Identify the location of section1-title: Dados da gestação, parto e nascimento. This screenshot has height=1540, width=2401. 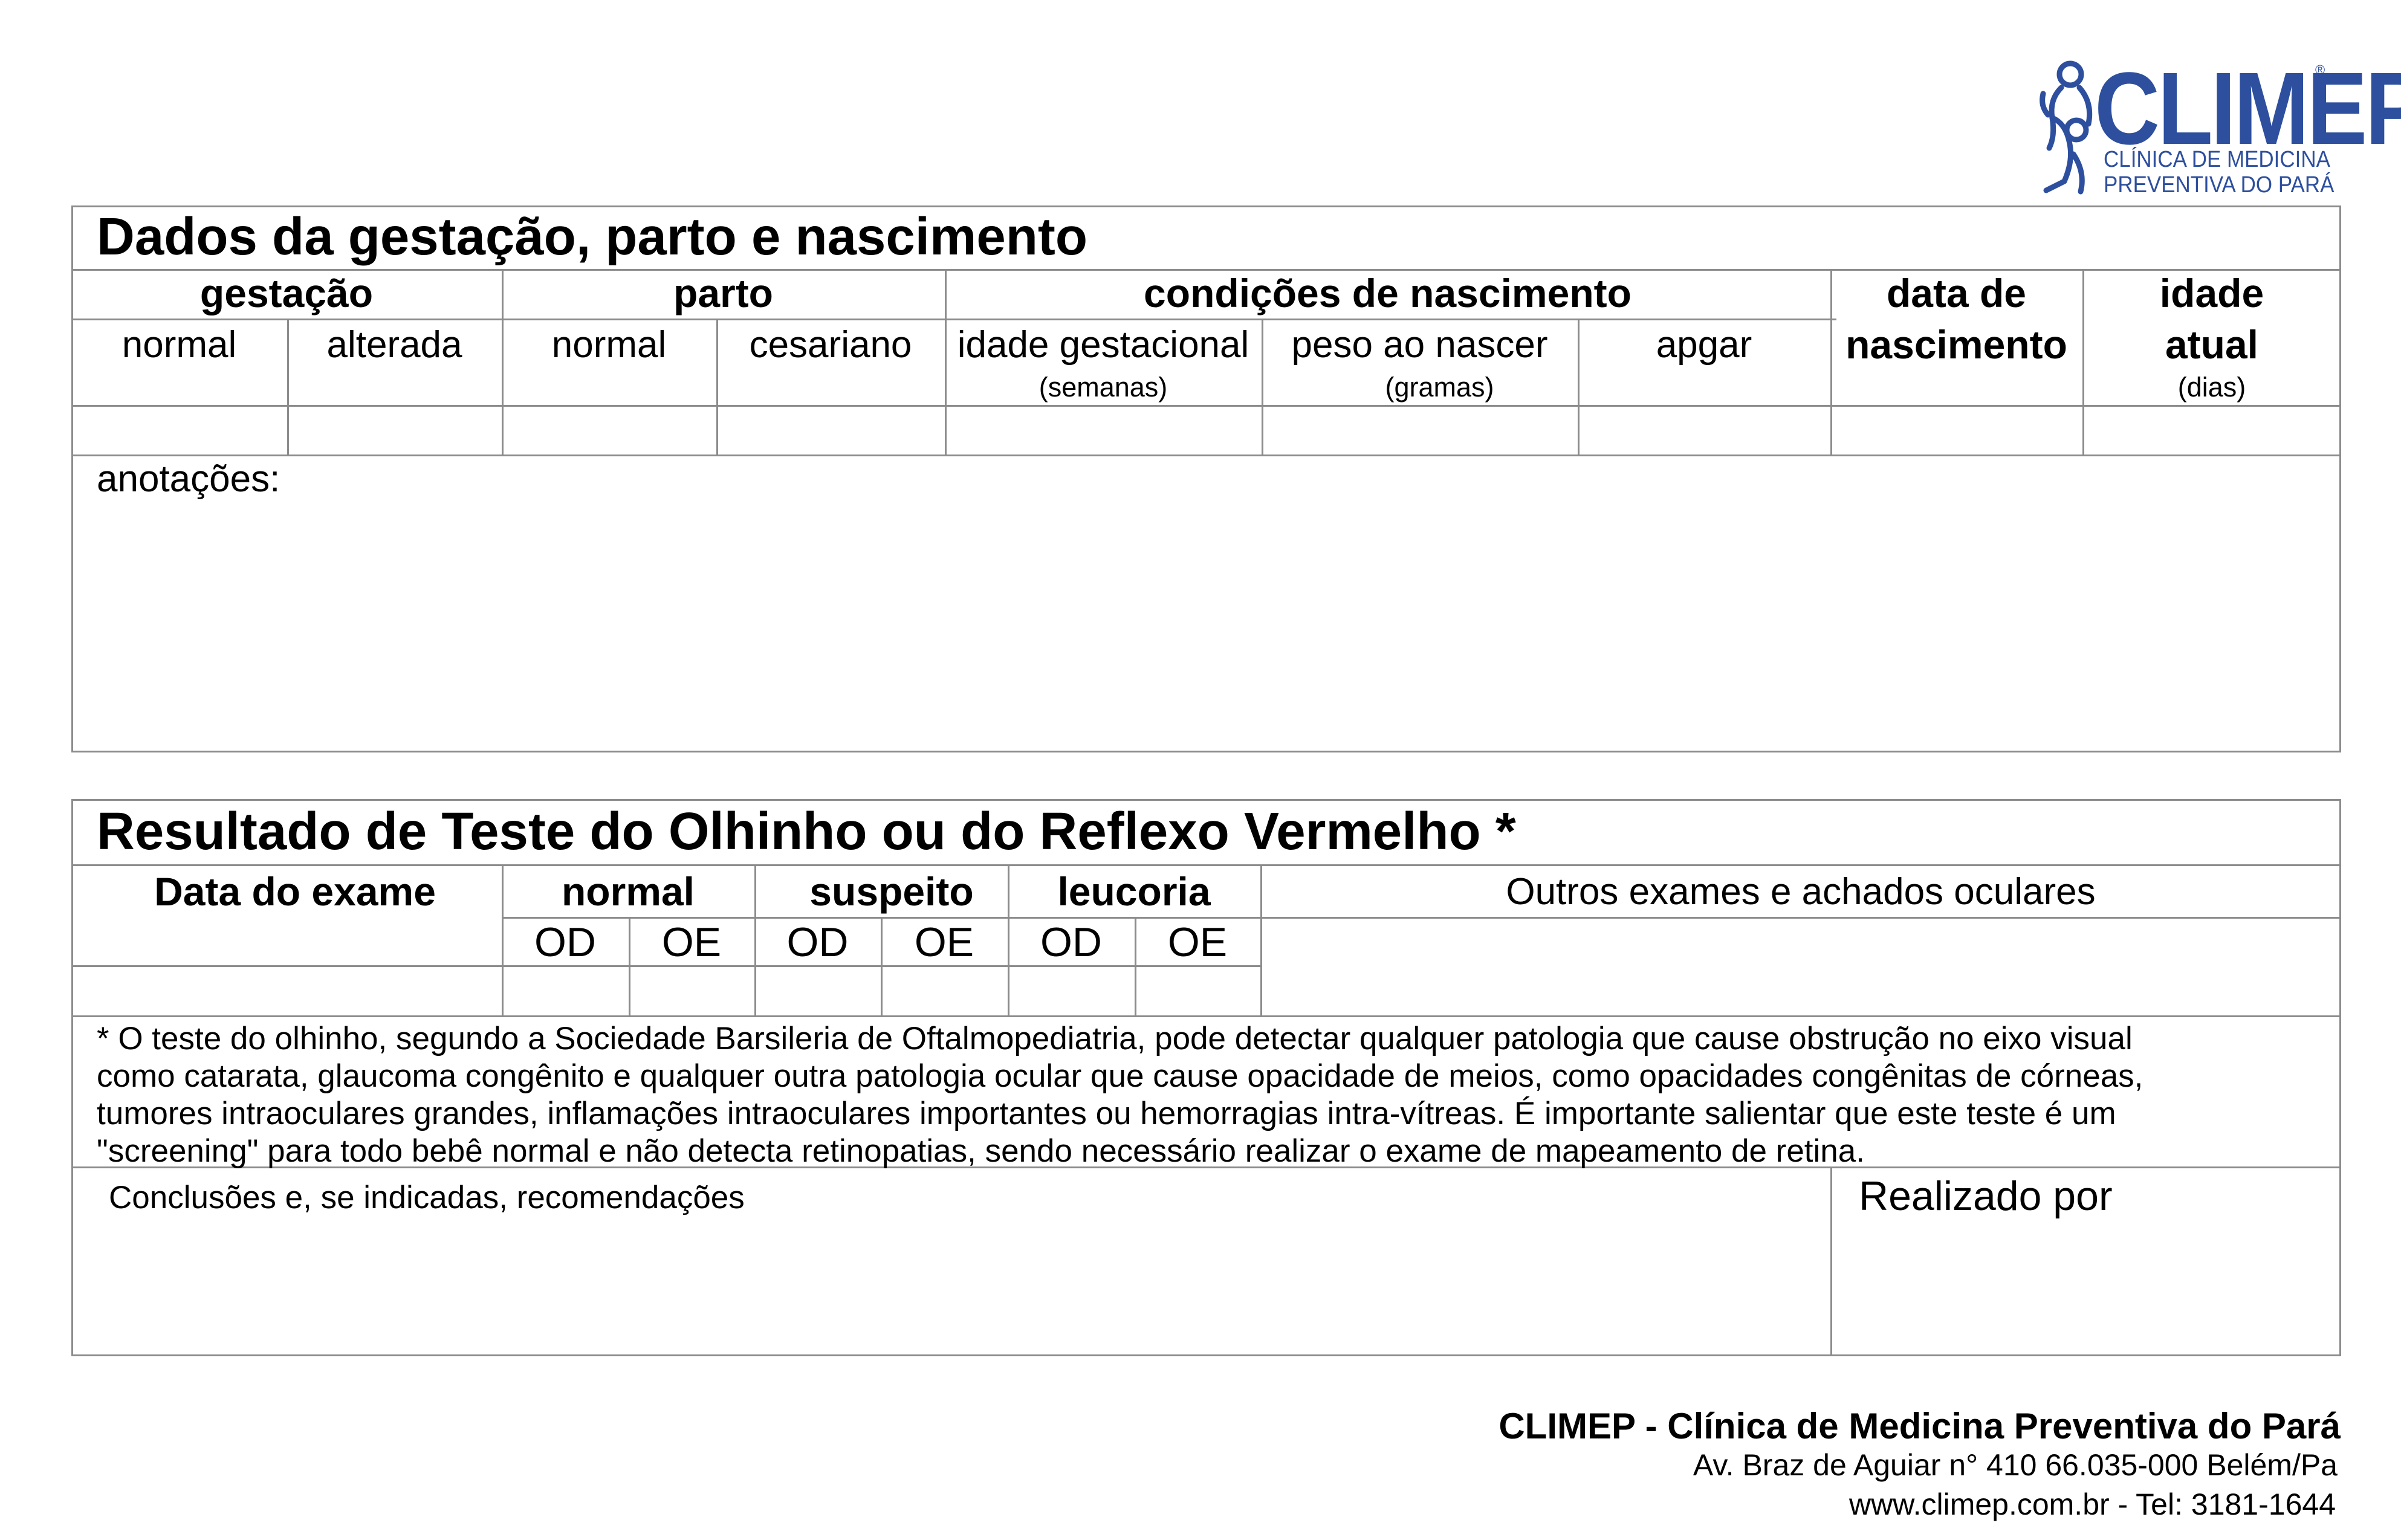
(592, 236).